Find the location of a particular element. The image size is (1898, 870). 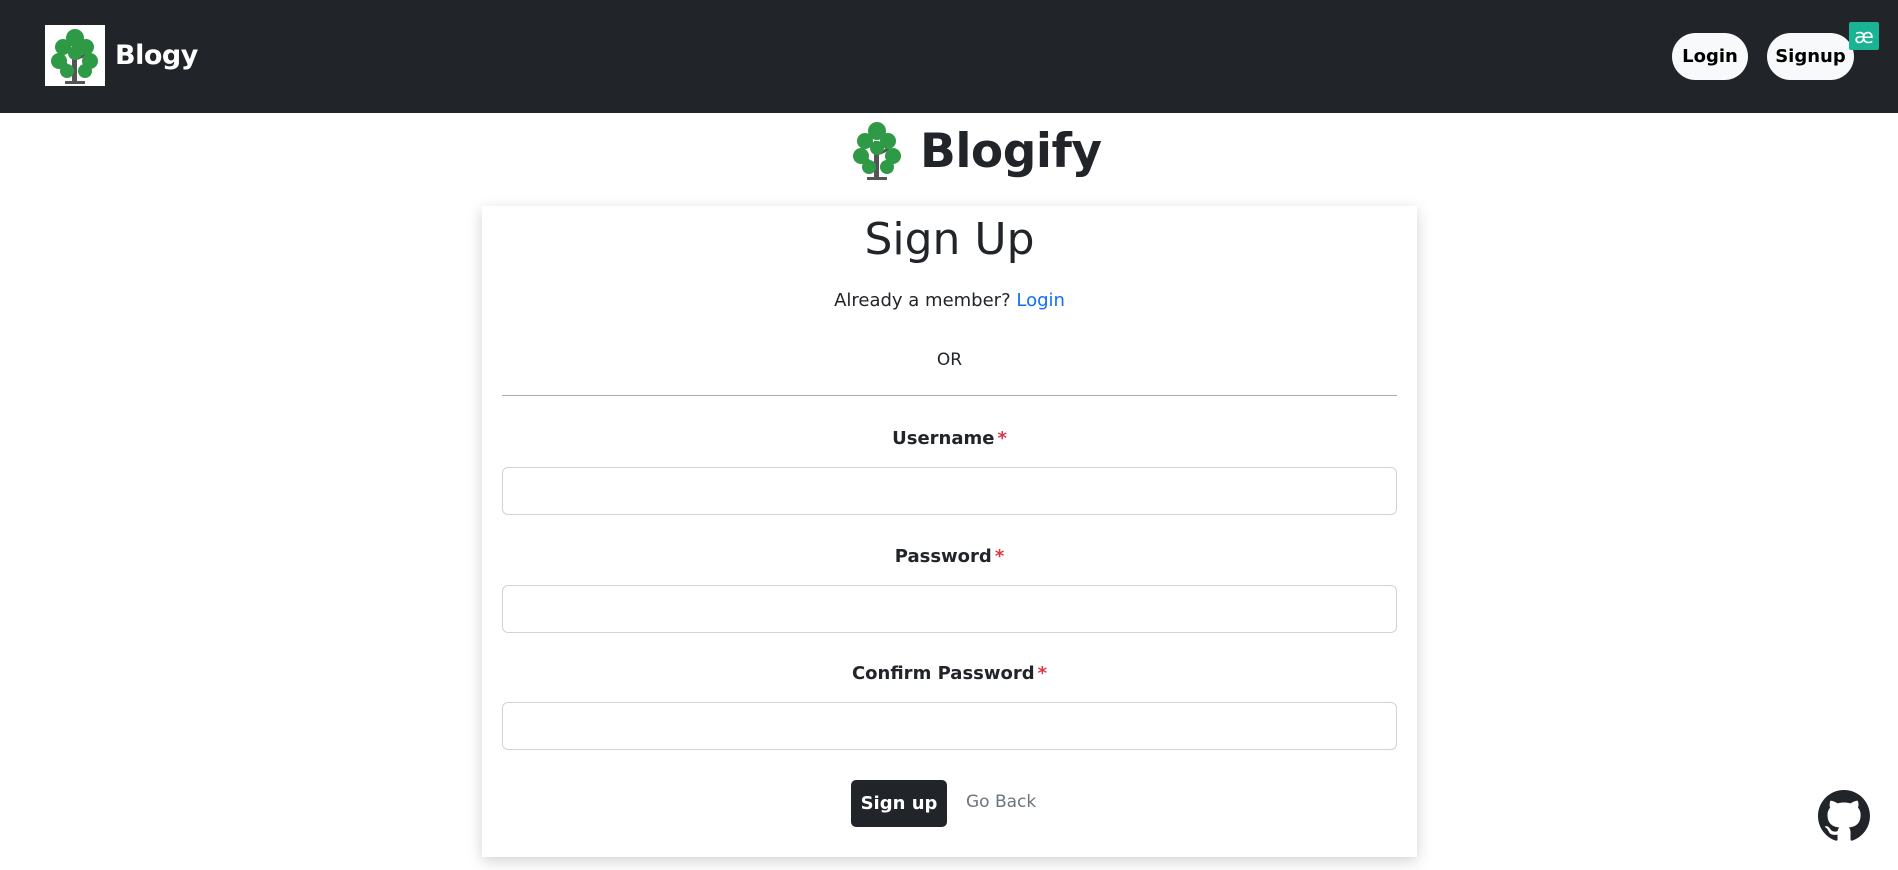

member-prompt-text: Already a member? is located at coordinates (922, 300).